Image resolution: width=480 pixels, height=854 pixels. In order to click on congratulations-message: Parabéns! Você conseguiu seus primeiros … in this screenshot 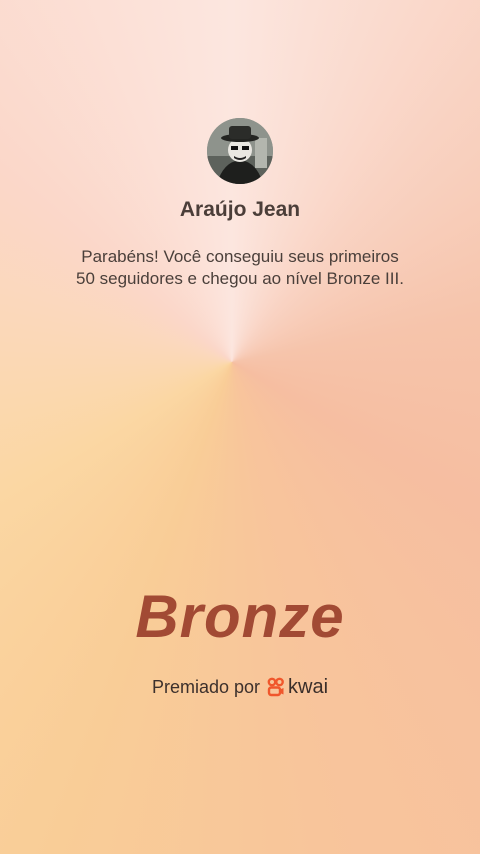, I will do `click(240, 268)`.